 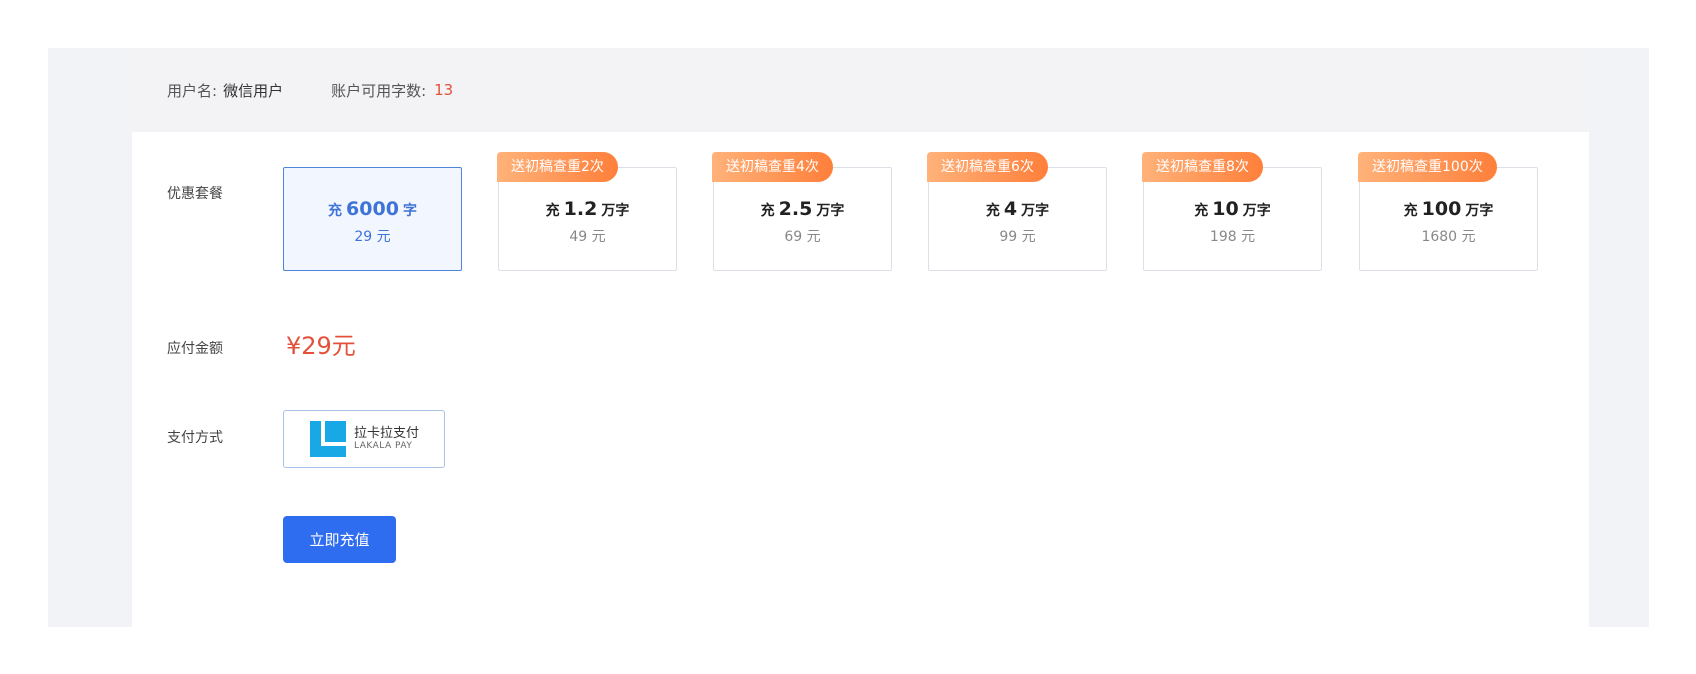 I want to click on balance-label: 账户可用字数:, so click(x=379, y=90).